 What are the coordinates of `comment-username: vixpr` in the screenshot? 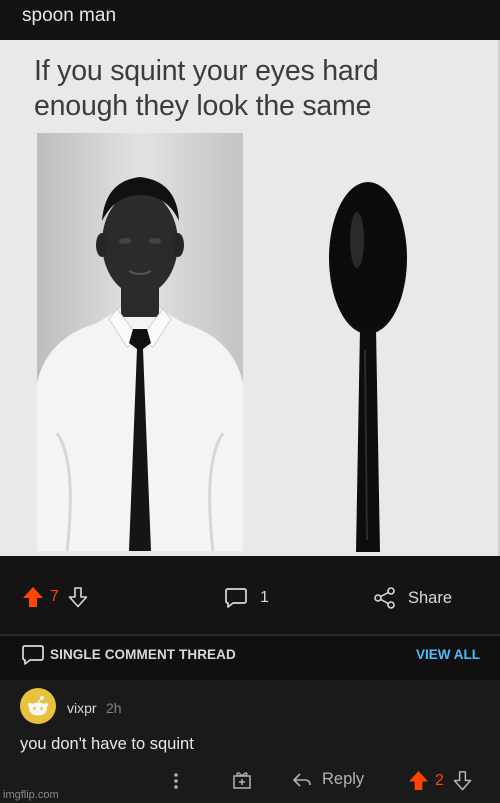 It's located at (82, 708).